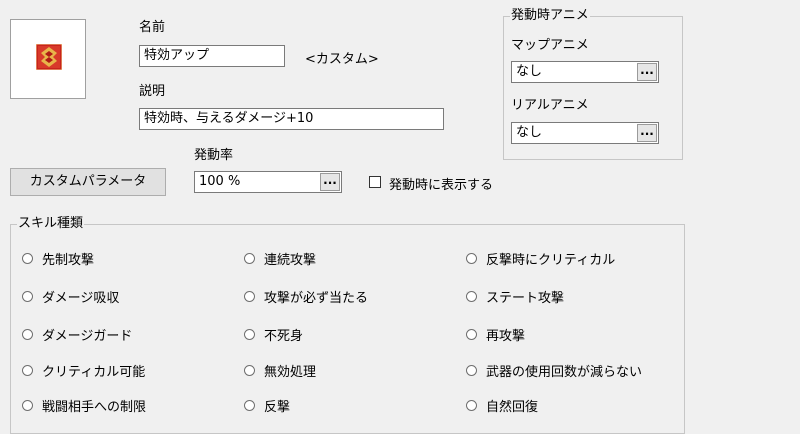  Describe the element at coordinates (290, 260) in the screenshot. I see `skill-type-label: 連続攻撃` at that location.